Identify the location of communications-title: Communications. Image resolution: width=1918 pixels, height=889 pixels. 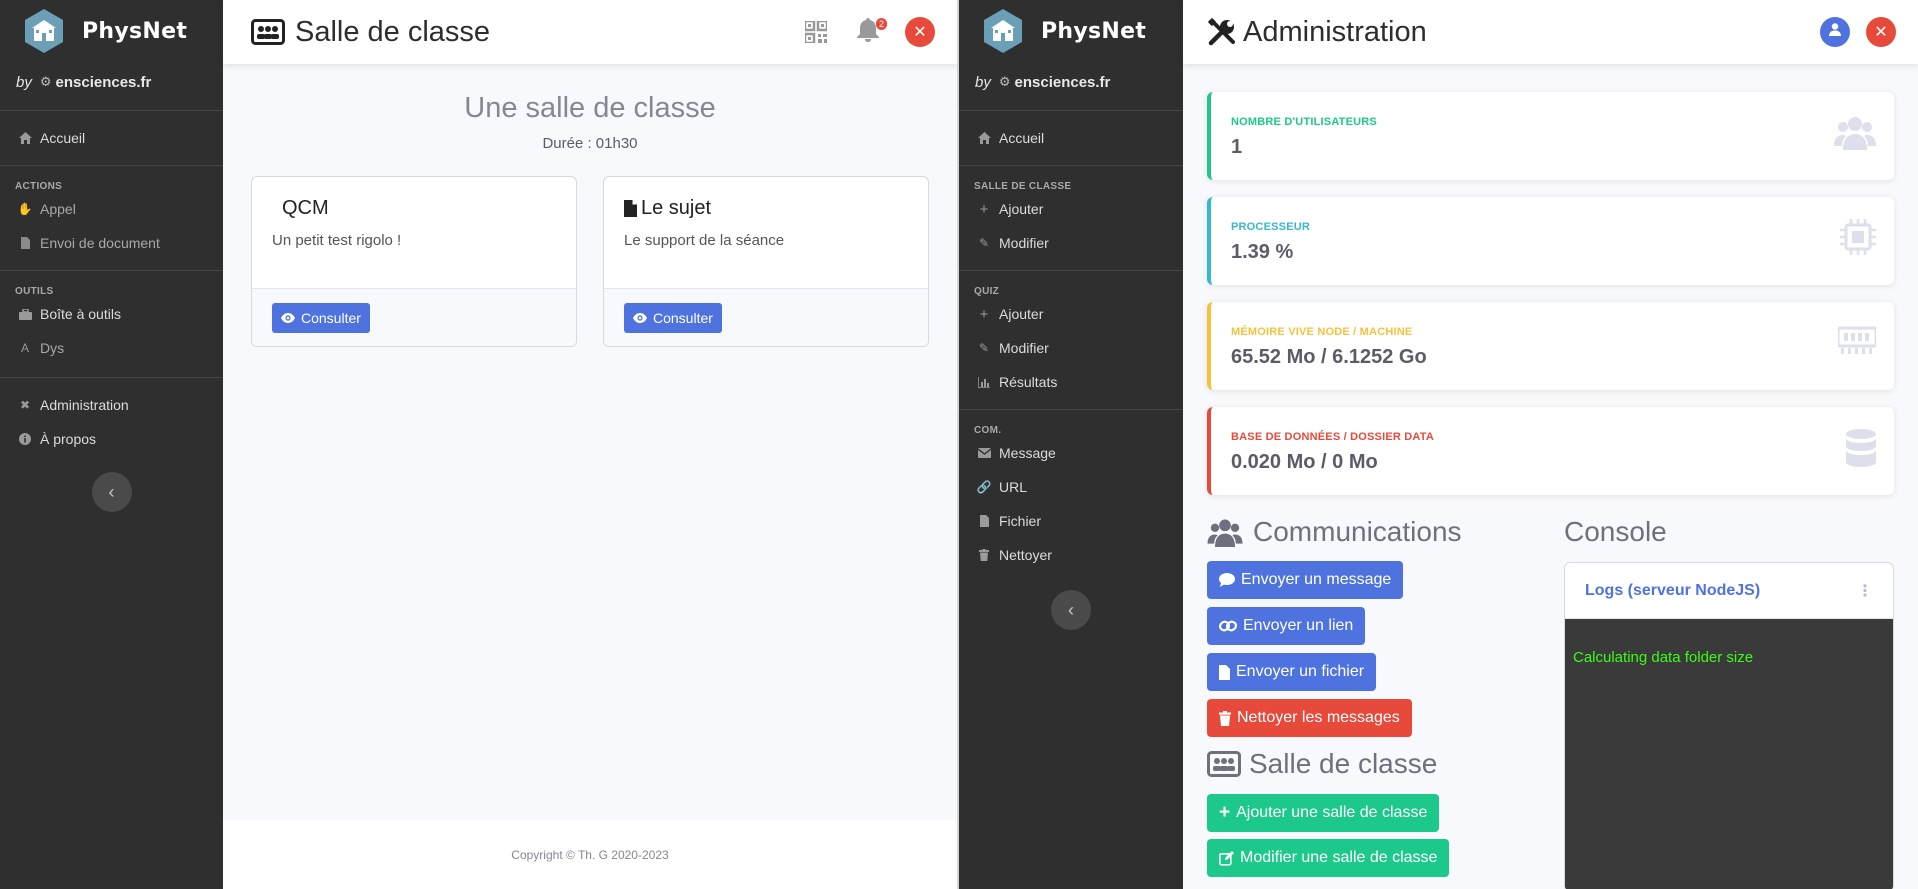
(1334, 532).